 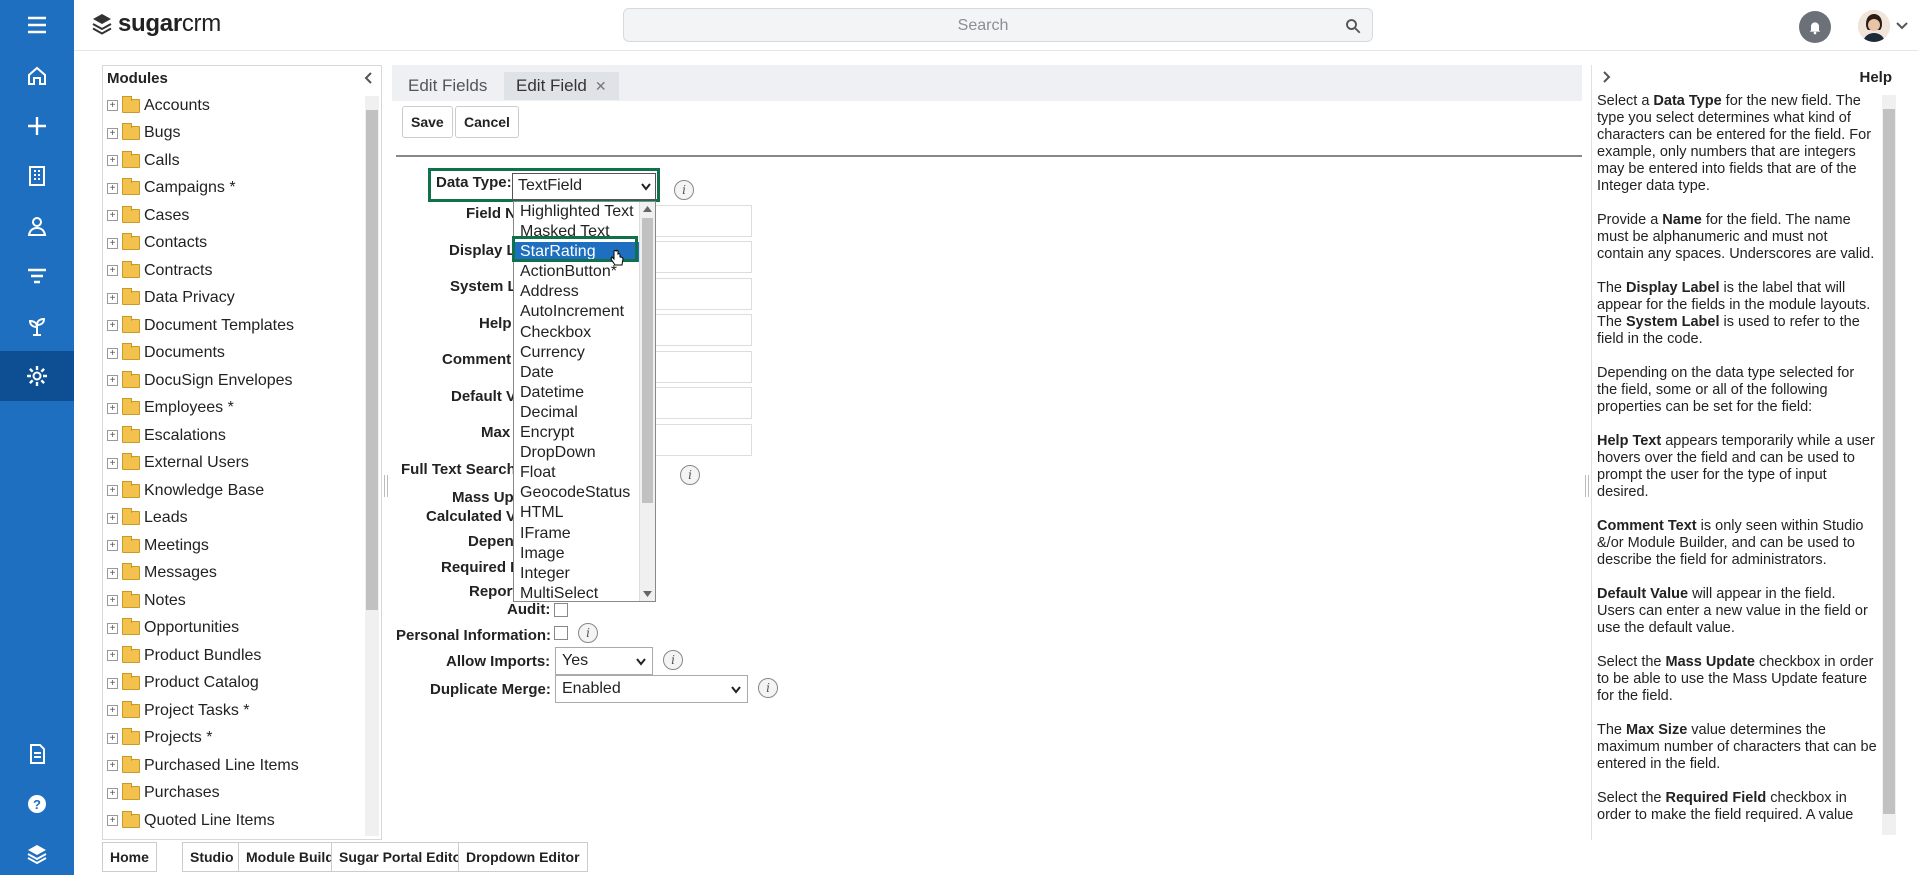 What do you see at coordinates (584, 513) in the screenshot?
I see `dropdown-option: HTML` at bounding box center [584, 513].